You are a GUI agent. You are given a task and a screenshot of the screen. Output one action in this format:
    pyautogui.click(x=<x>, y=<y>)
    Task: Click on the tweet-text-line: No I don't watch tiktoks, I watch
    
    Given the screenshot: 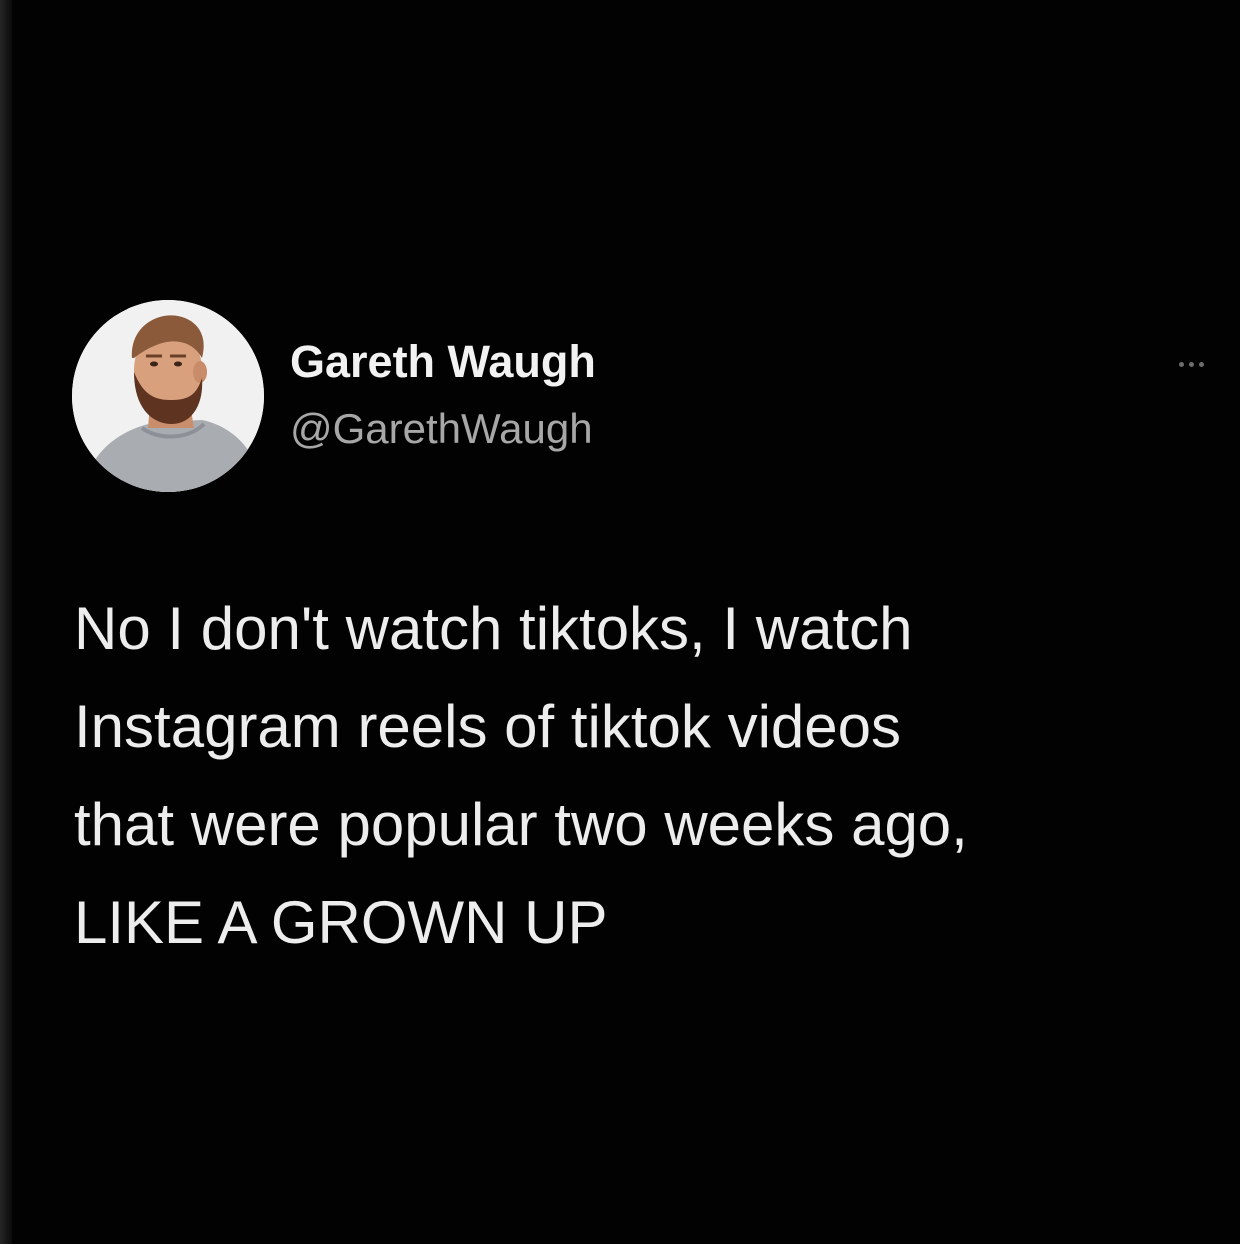 What is the action you would take?
    pyautogui.click(x=493, y=628)
    